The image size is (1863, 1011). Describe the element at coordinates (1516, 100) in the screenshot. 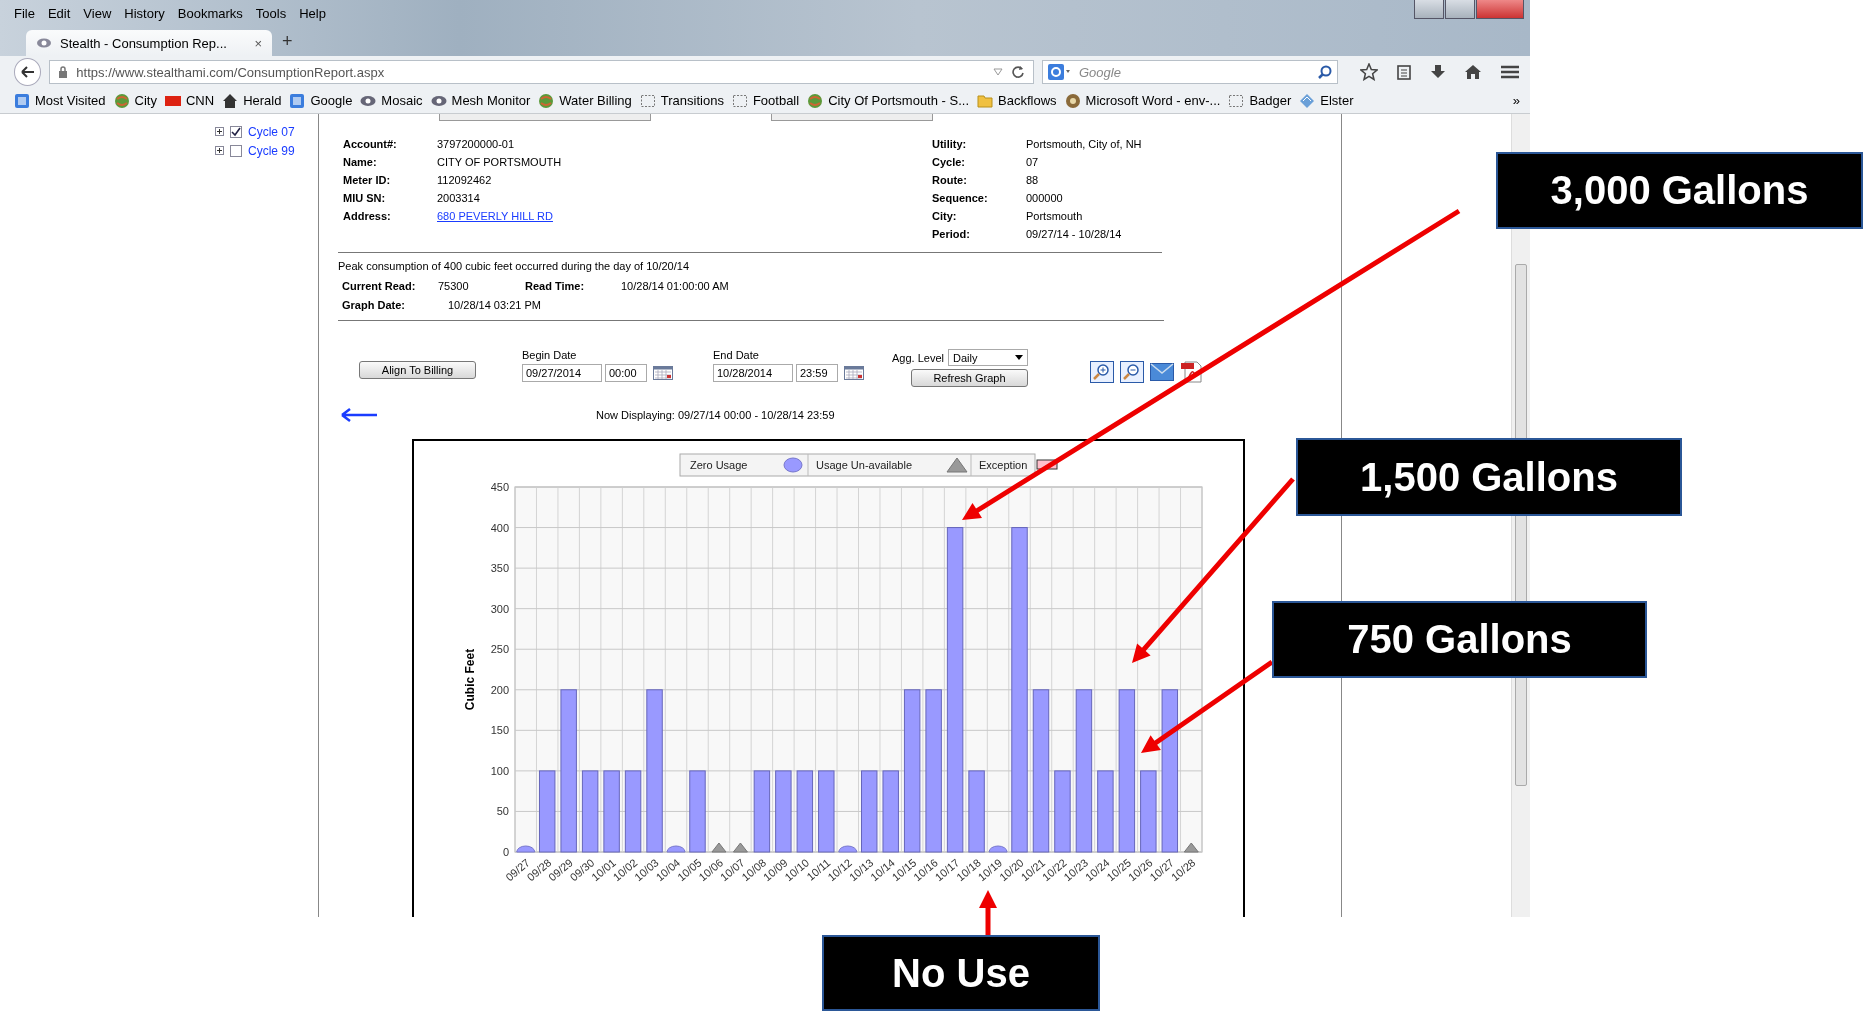

I see `overflow-button: »` at that location.